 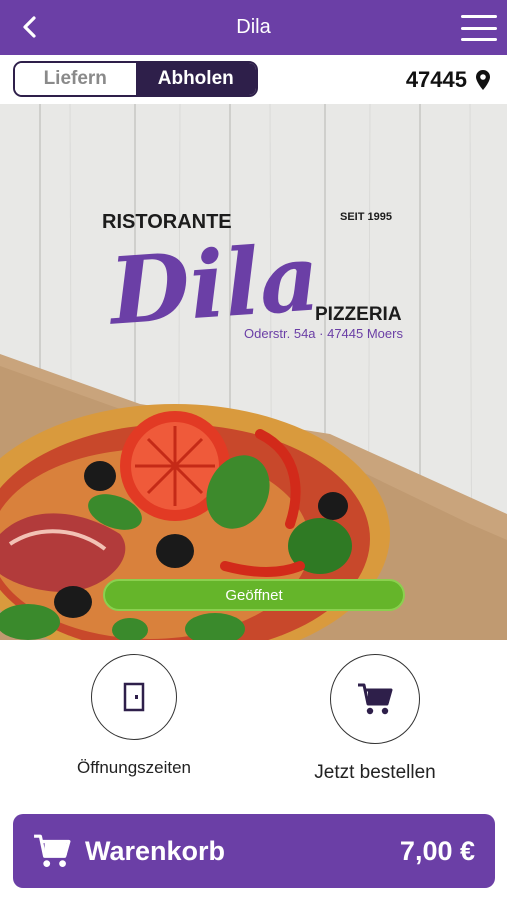 I want to click on logo-address: Oderstr. 54a · 47445 Moers, so click(x=323, y=333).